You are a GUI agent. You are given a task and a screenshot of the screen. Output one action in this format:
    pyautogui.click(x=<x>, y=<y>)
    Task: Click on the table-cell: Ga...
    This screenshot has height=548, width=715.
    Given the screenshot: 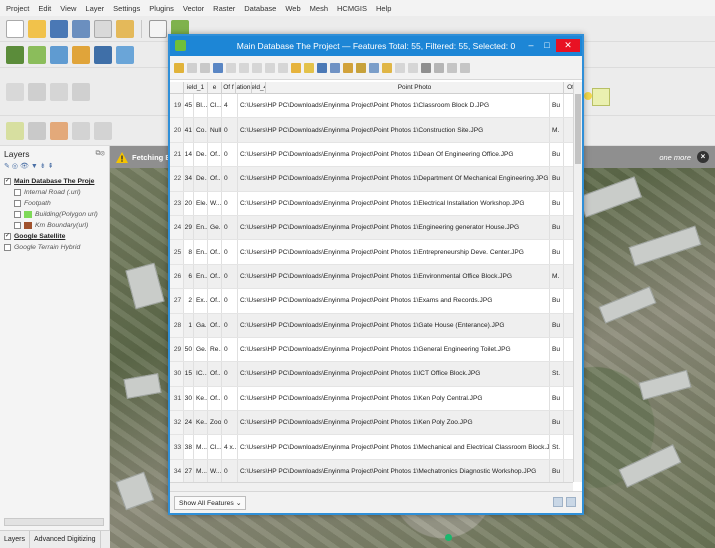 What is the action you would take?
    pyautogui.click(x=201, y=325)
    